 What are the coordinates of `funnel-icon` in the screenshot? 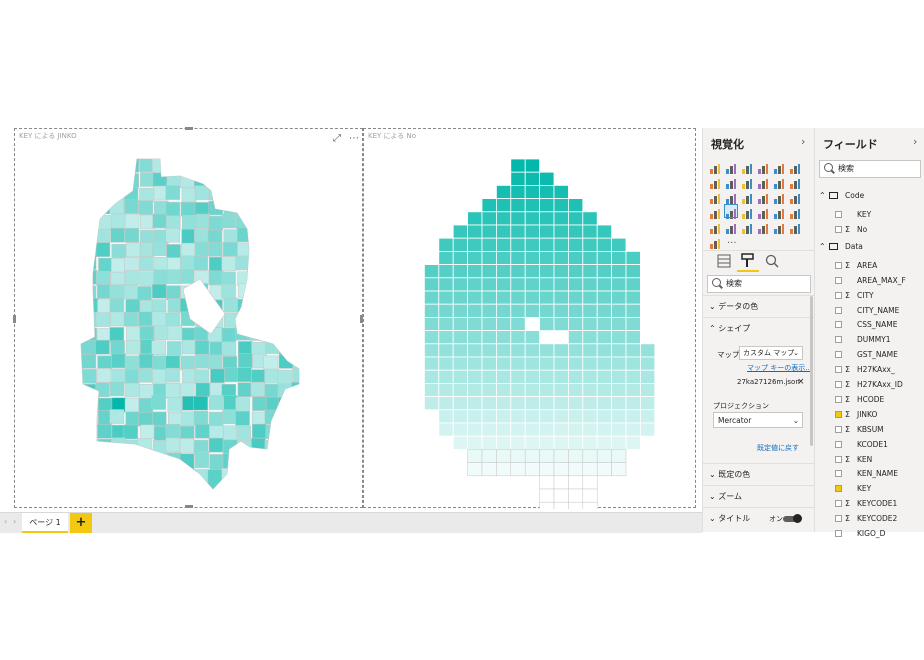 It's located at (747, 212).